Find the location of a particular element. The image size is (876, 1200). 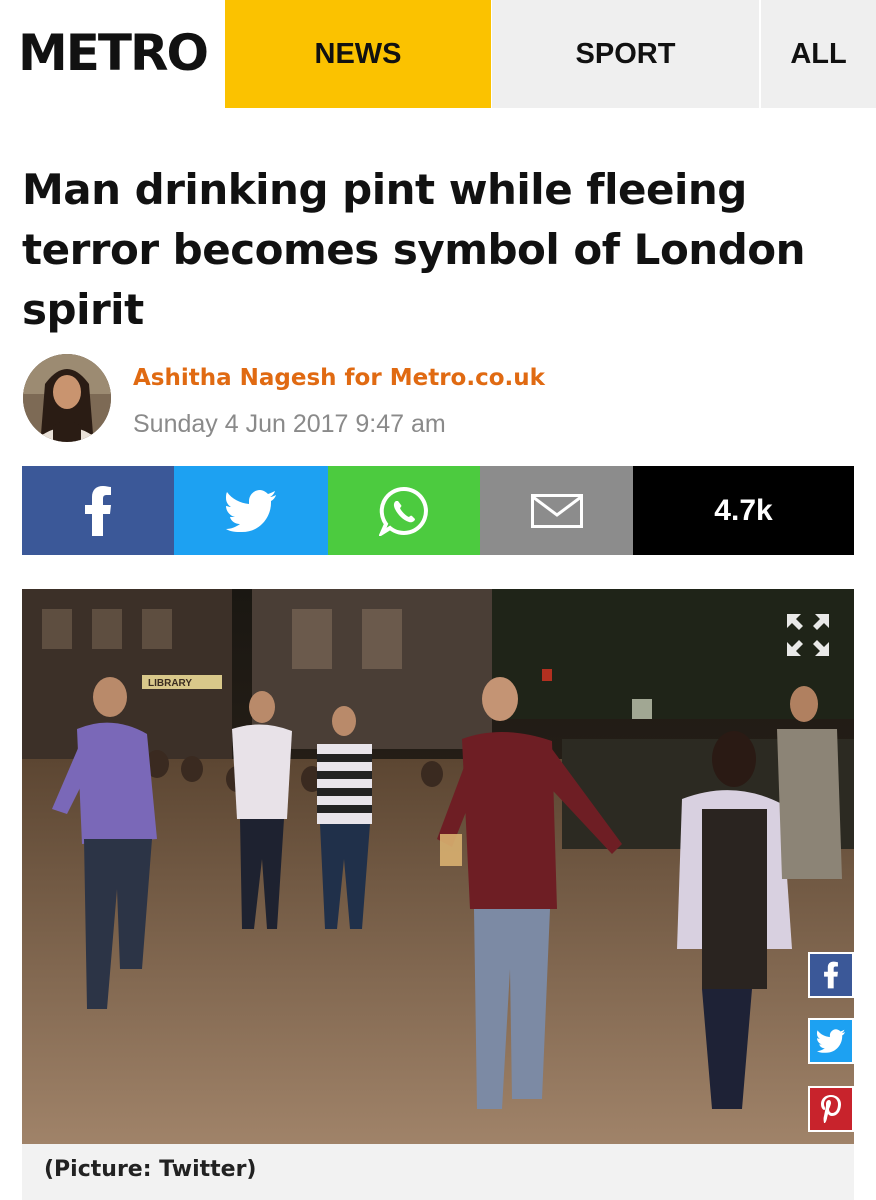

pinterest-icon is located at coordinates (831, 1109).